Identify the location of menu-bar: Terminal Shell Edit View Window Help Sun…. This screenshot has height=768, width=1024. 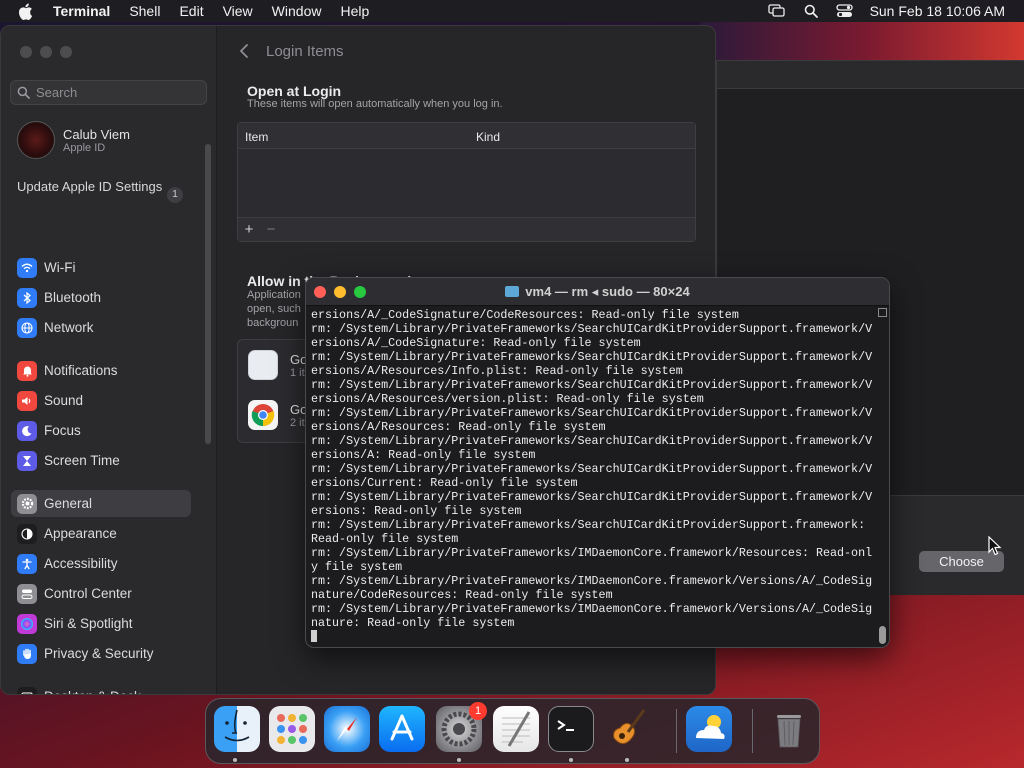
(512, 11).